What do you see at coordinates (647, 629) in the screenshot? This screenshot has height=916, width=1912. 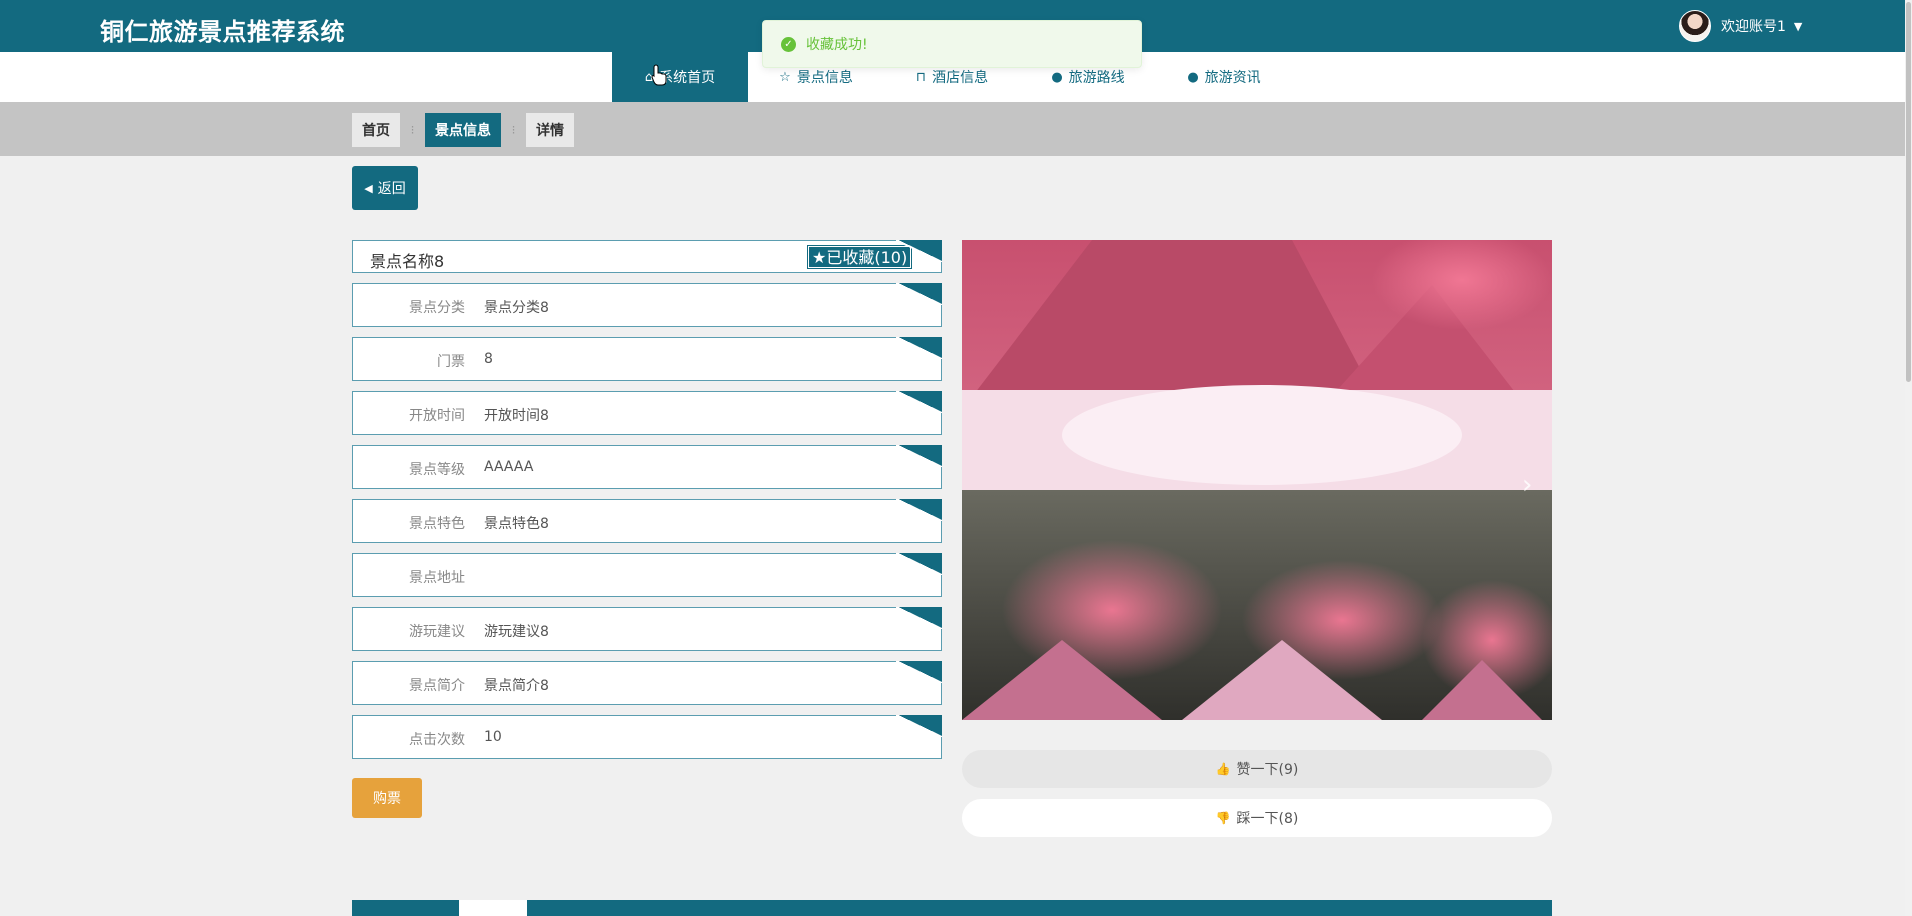 I see `info-row-suggestion: 游玩建议 游玩建议8` at bounding box center [647, 629].